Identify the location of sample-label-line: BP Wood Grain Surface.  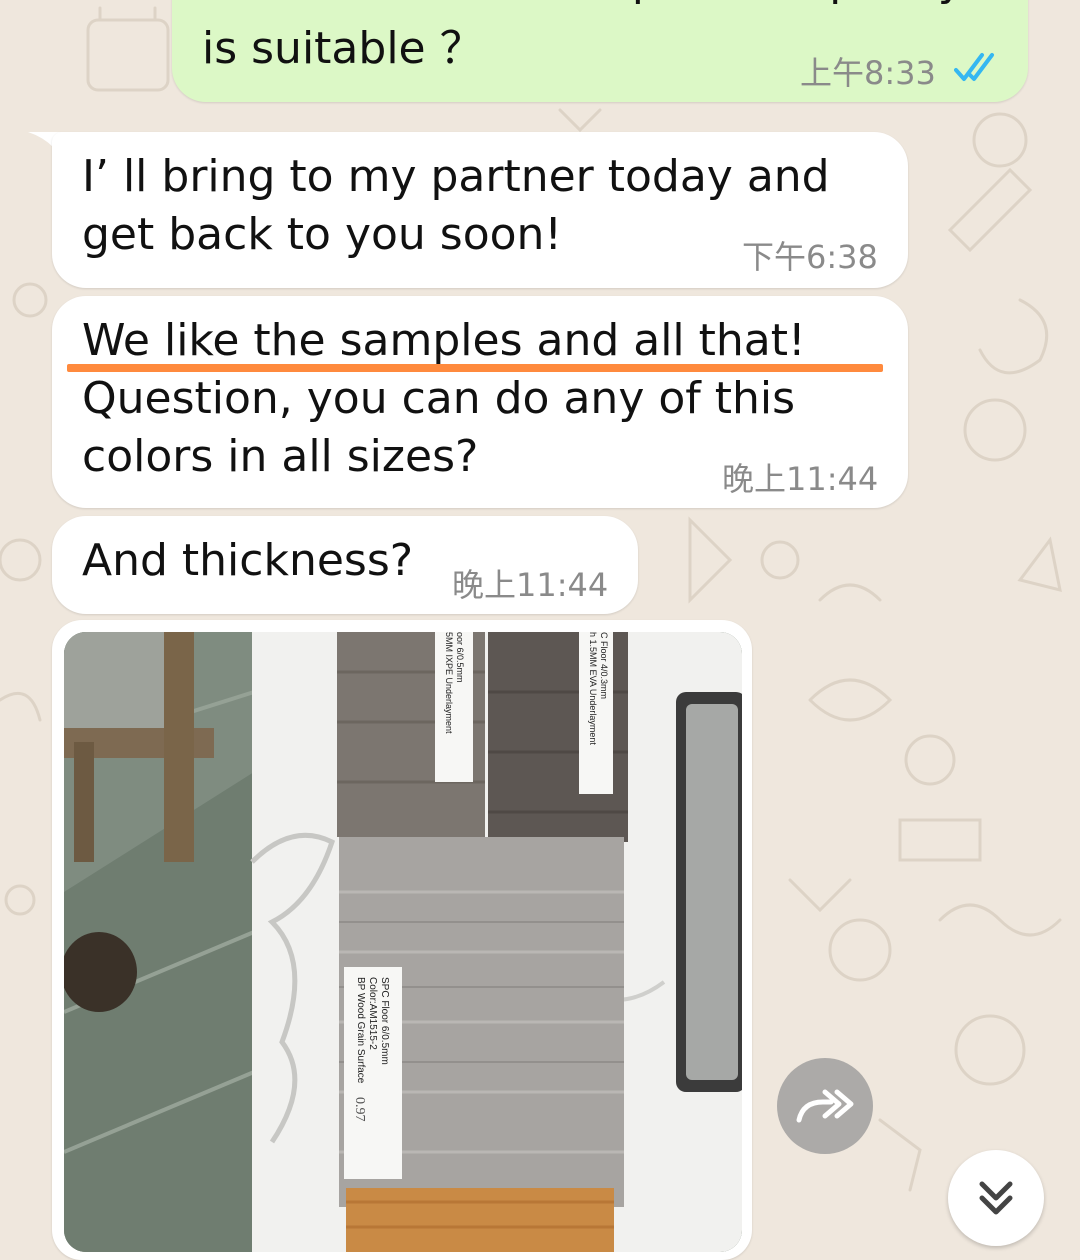
(360, 1030).